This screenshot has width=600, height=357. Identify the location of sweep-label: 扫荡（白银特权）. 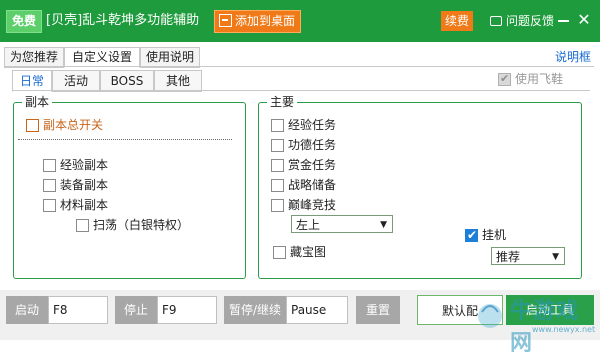
(141, 225).